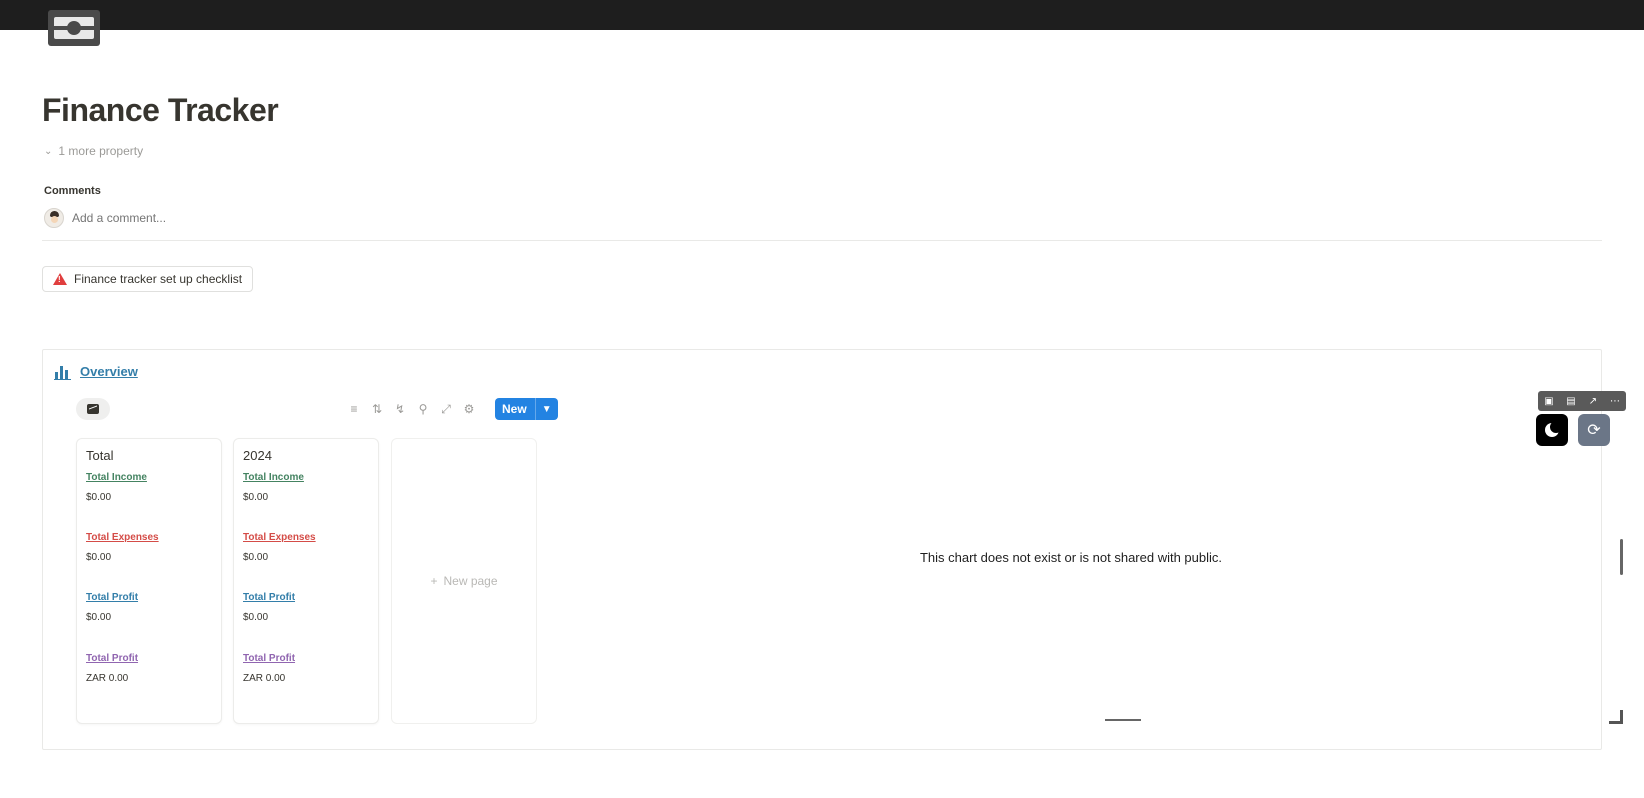 This screenshot has height=798, width=1644. I want to click on expand-icon: ⤢, so click(446, 409).